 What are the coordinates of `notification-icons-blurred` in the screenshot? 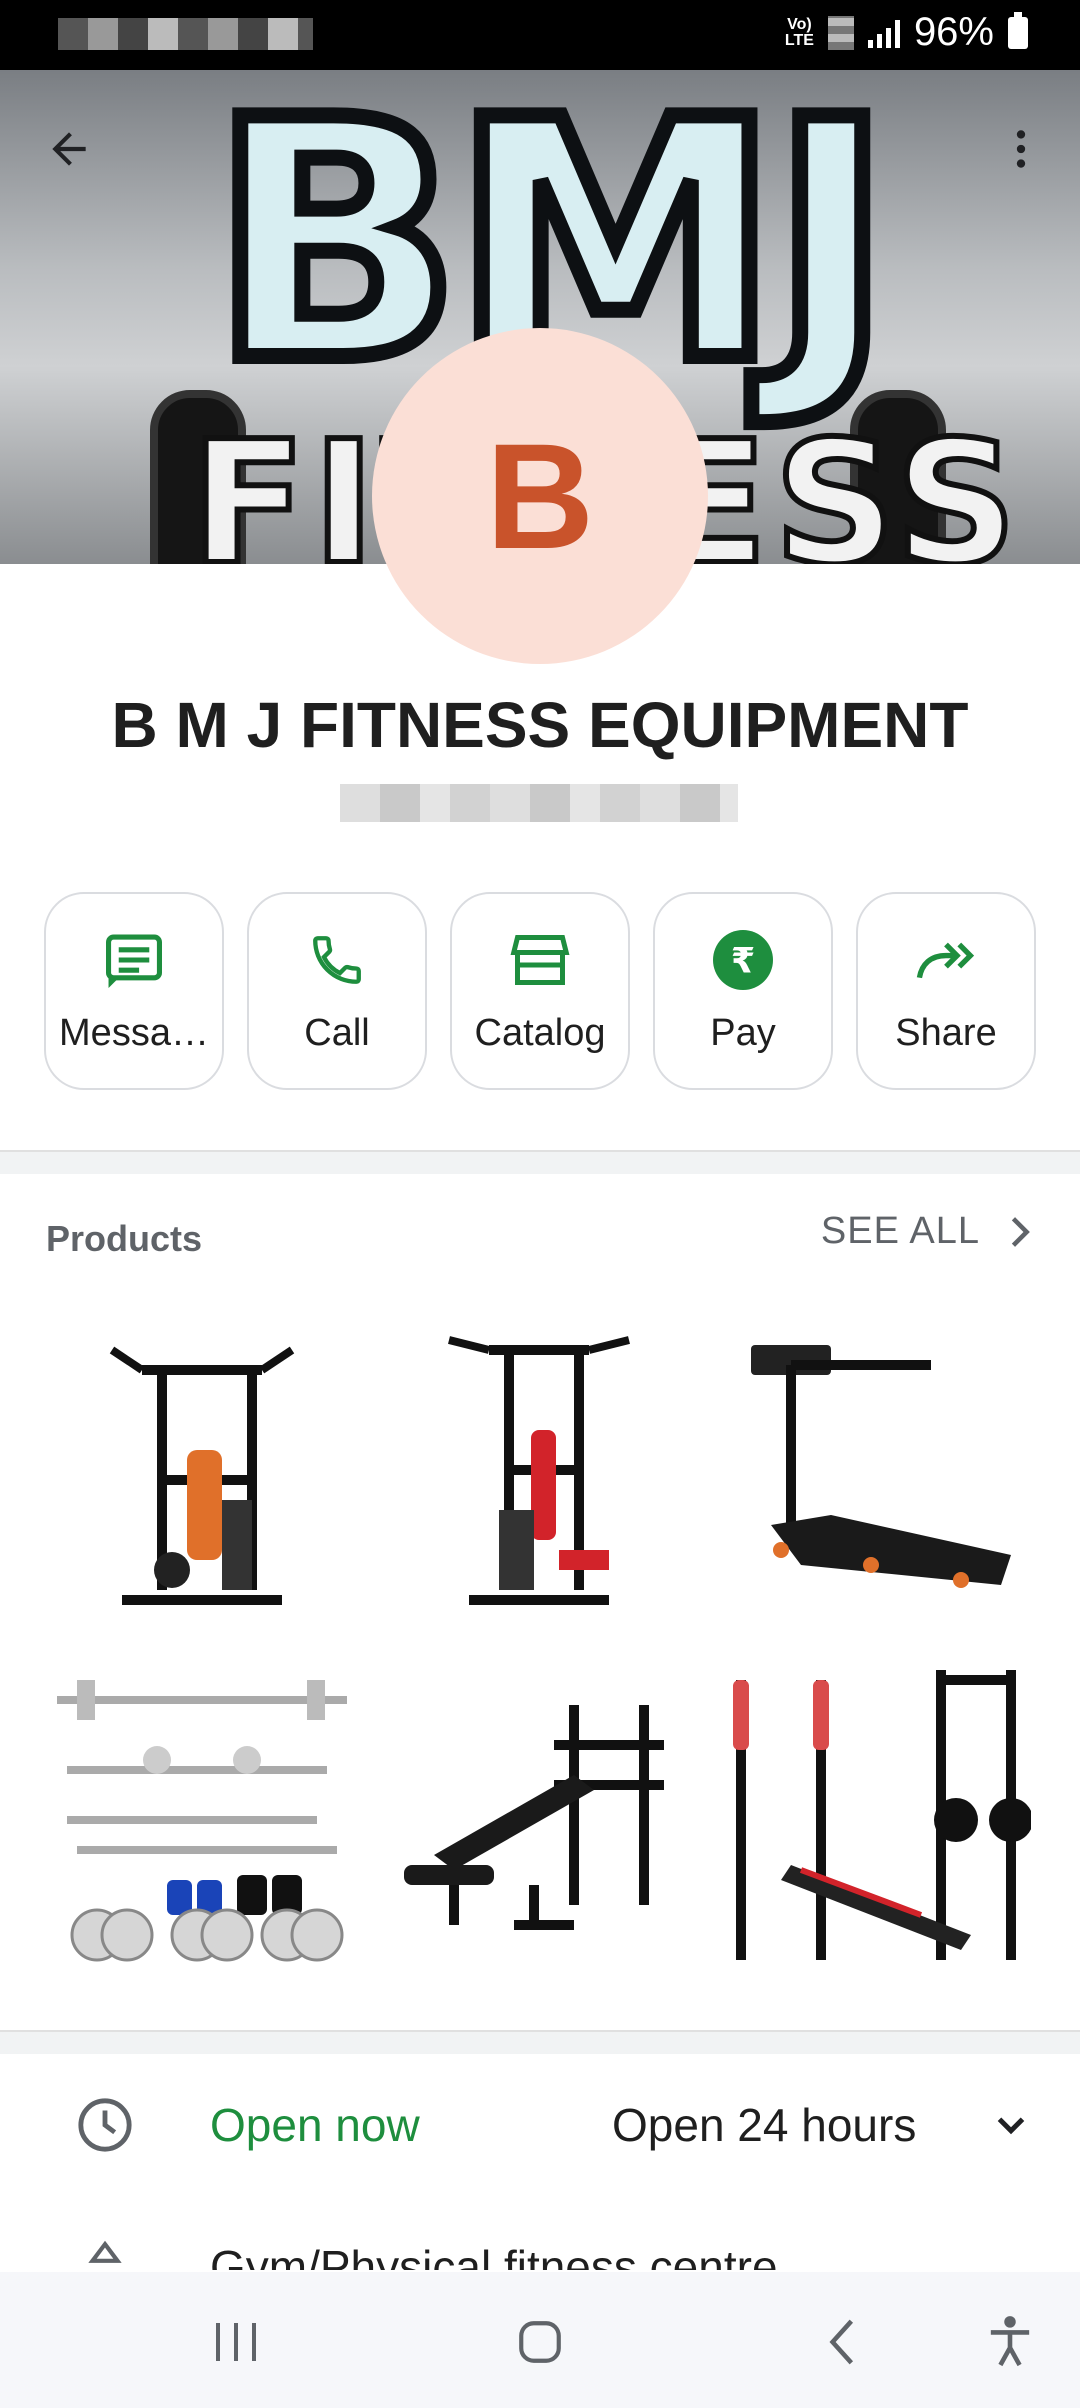 It's located at (185, 34).